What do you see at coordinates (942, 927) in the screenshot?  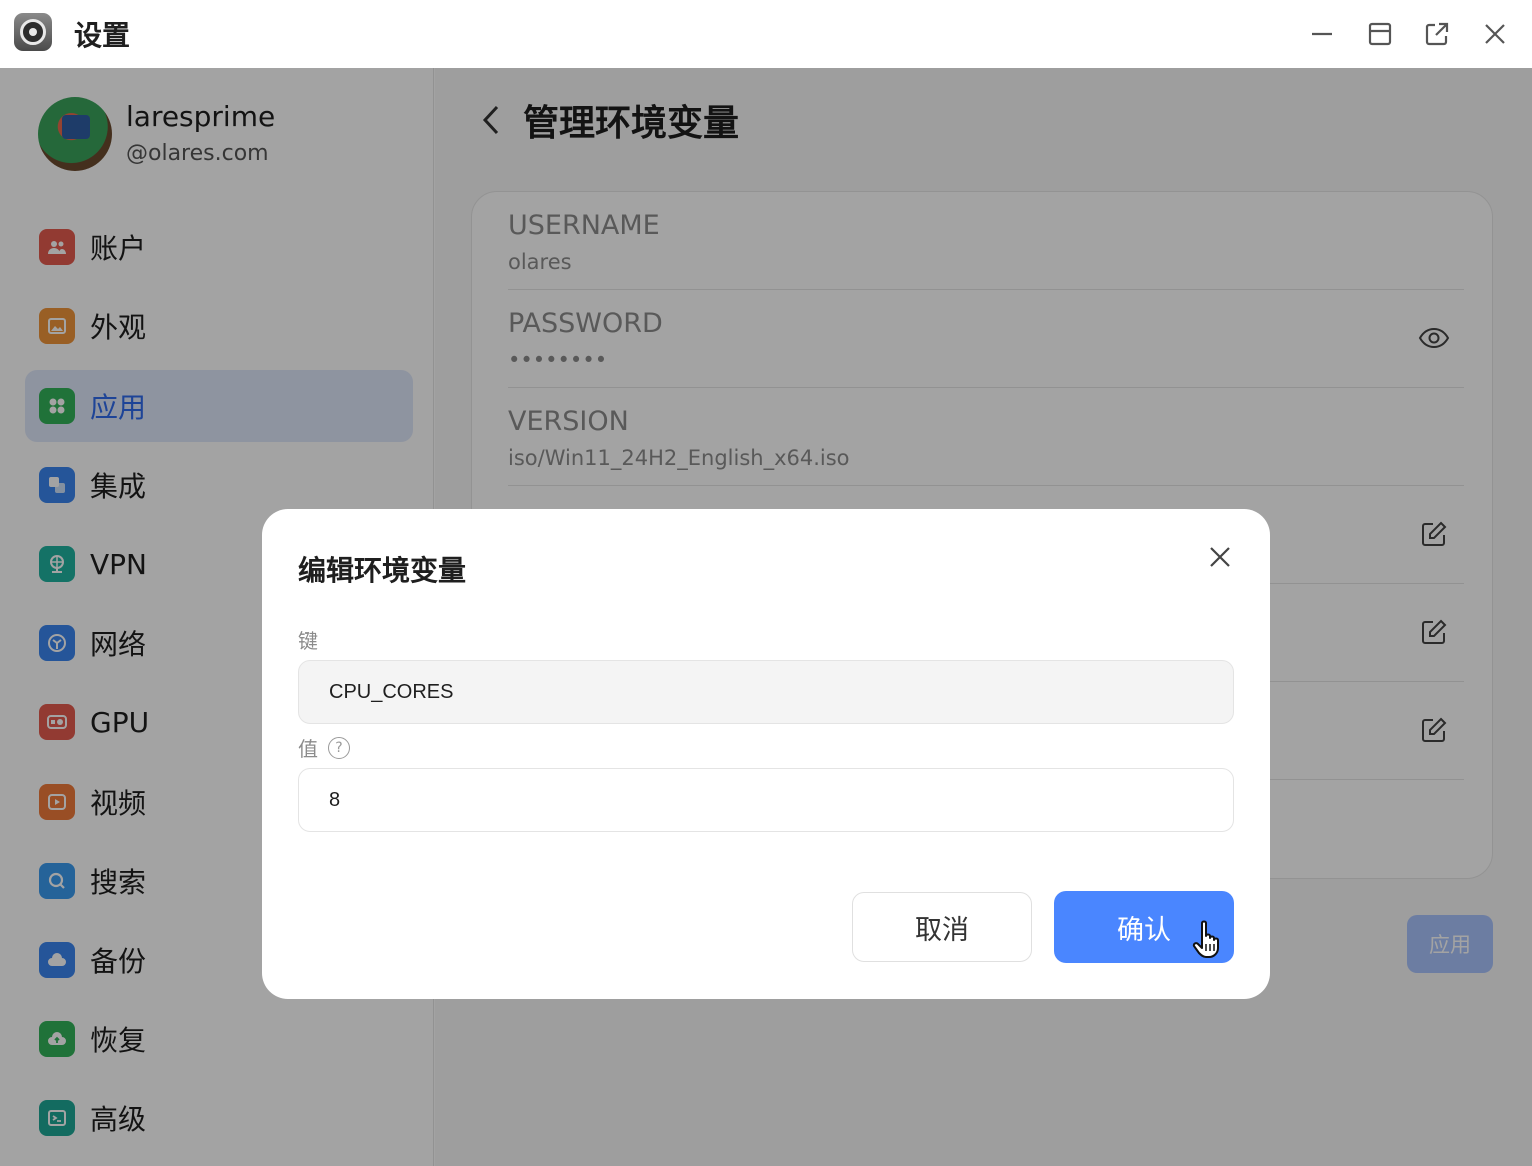 I see `cancel-button: 取消` at bounding box center [942, 927].